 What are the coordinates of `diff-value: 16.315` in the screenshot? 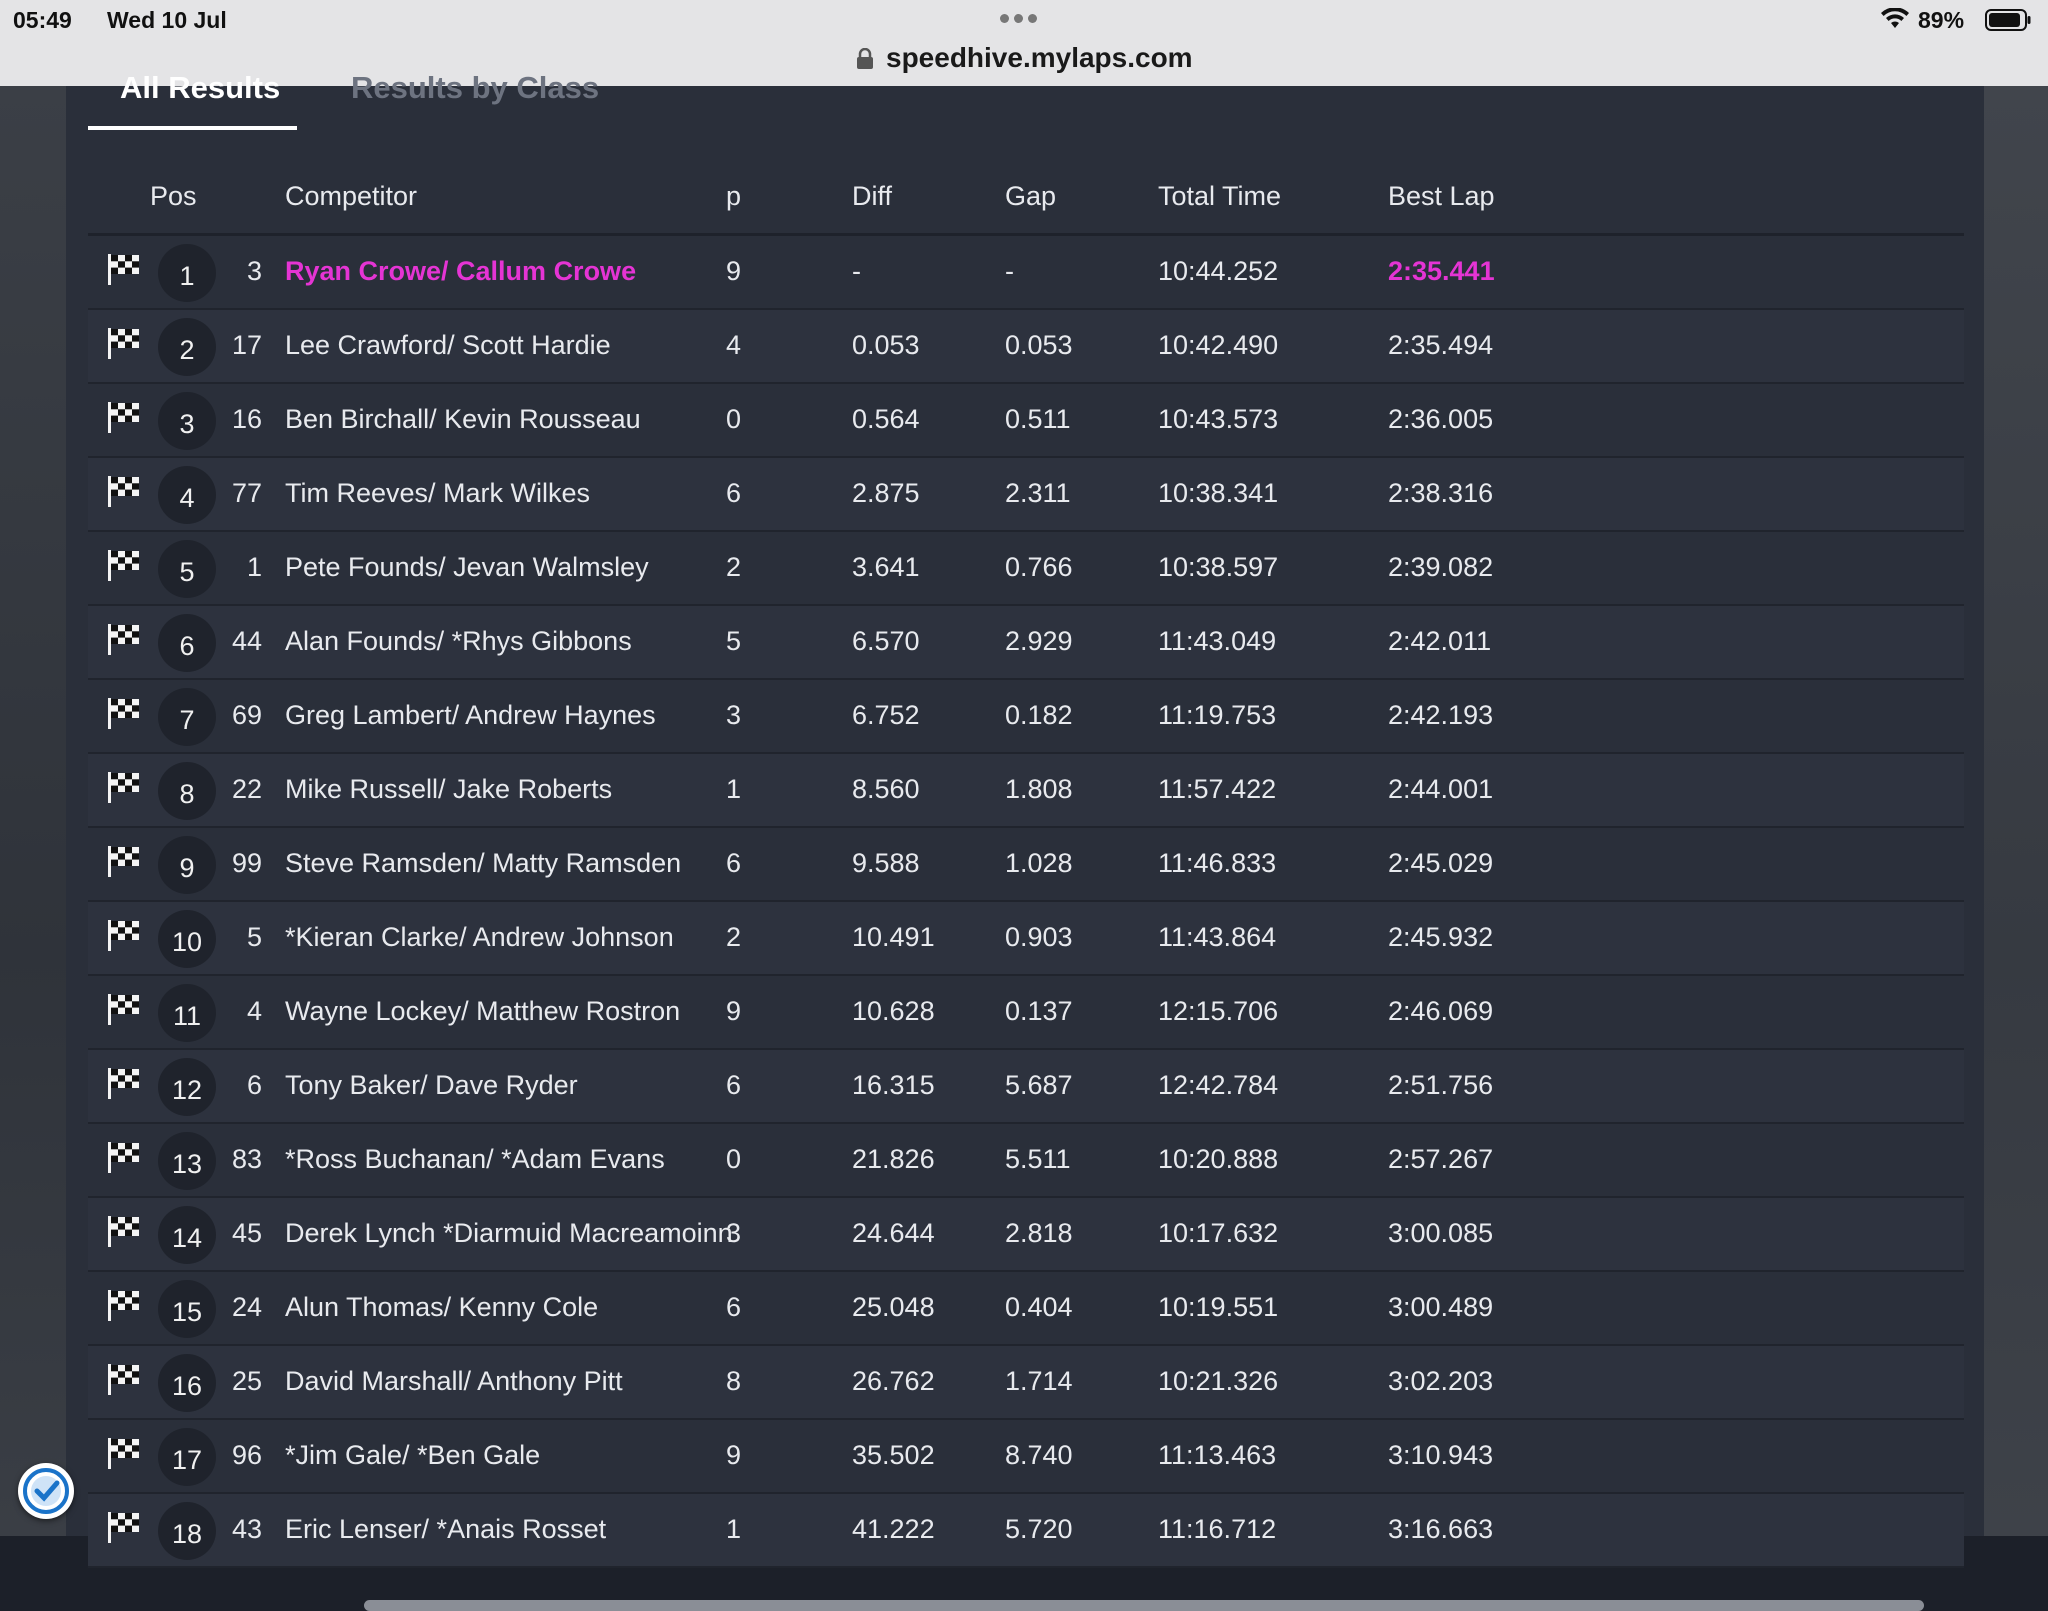 It's located at (893, 1085).